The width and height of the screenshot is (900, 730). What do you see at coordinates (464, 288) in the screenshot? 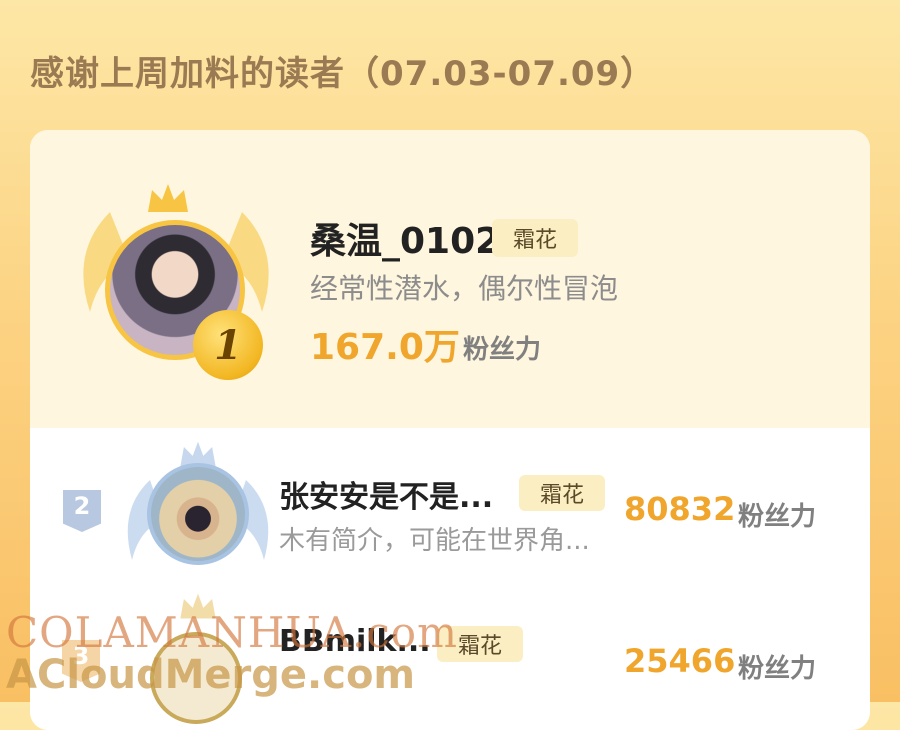
I see `reader-bio: 经常性潜水，偶尔性冒泡` at bounding box center [464, 288].